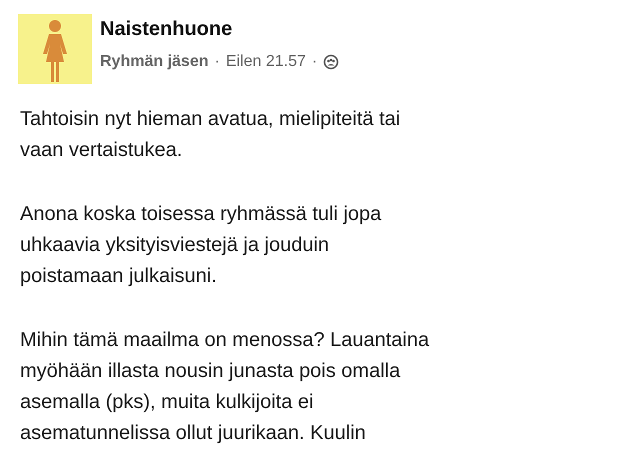 The width and height of the screenshot is (632, 470). I want to click on group-icon, so click(331, 62).